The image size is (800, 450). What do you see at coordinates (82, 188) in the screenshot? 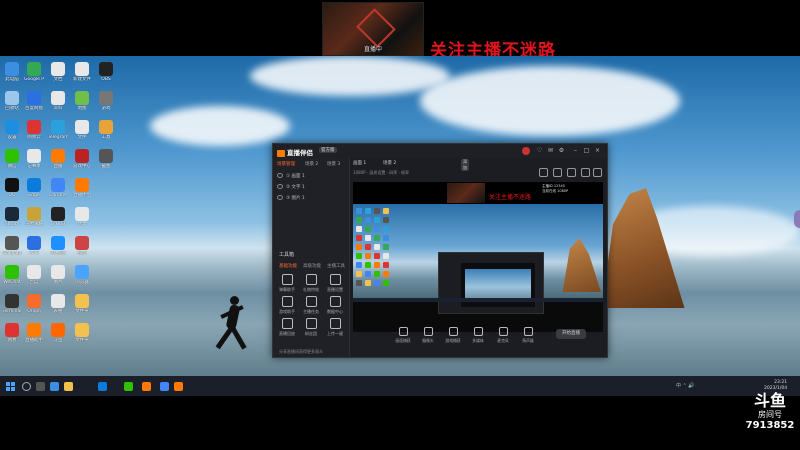
I see `desktop-icon: 直播伴侣` at bounding box center [82, 188].